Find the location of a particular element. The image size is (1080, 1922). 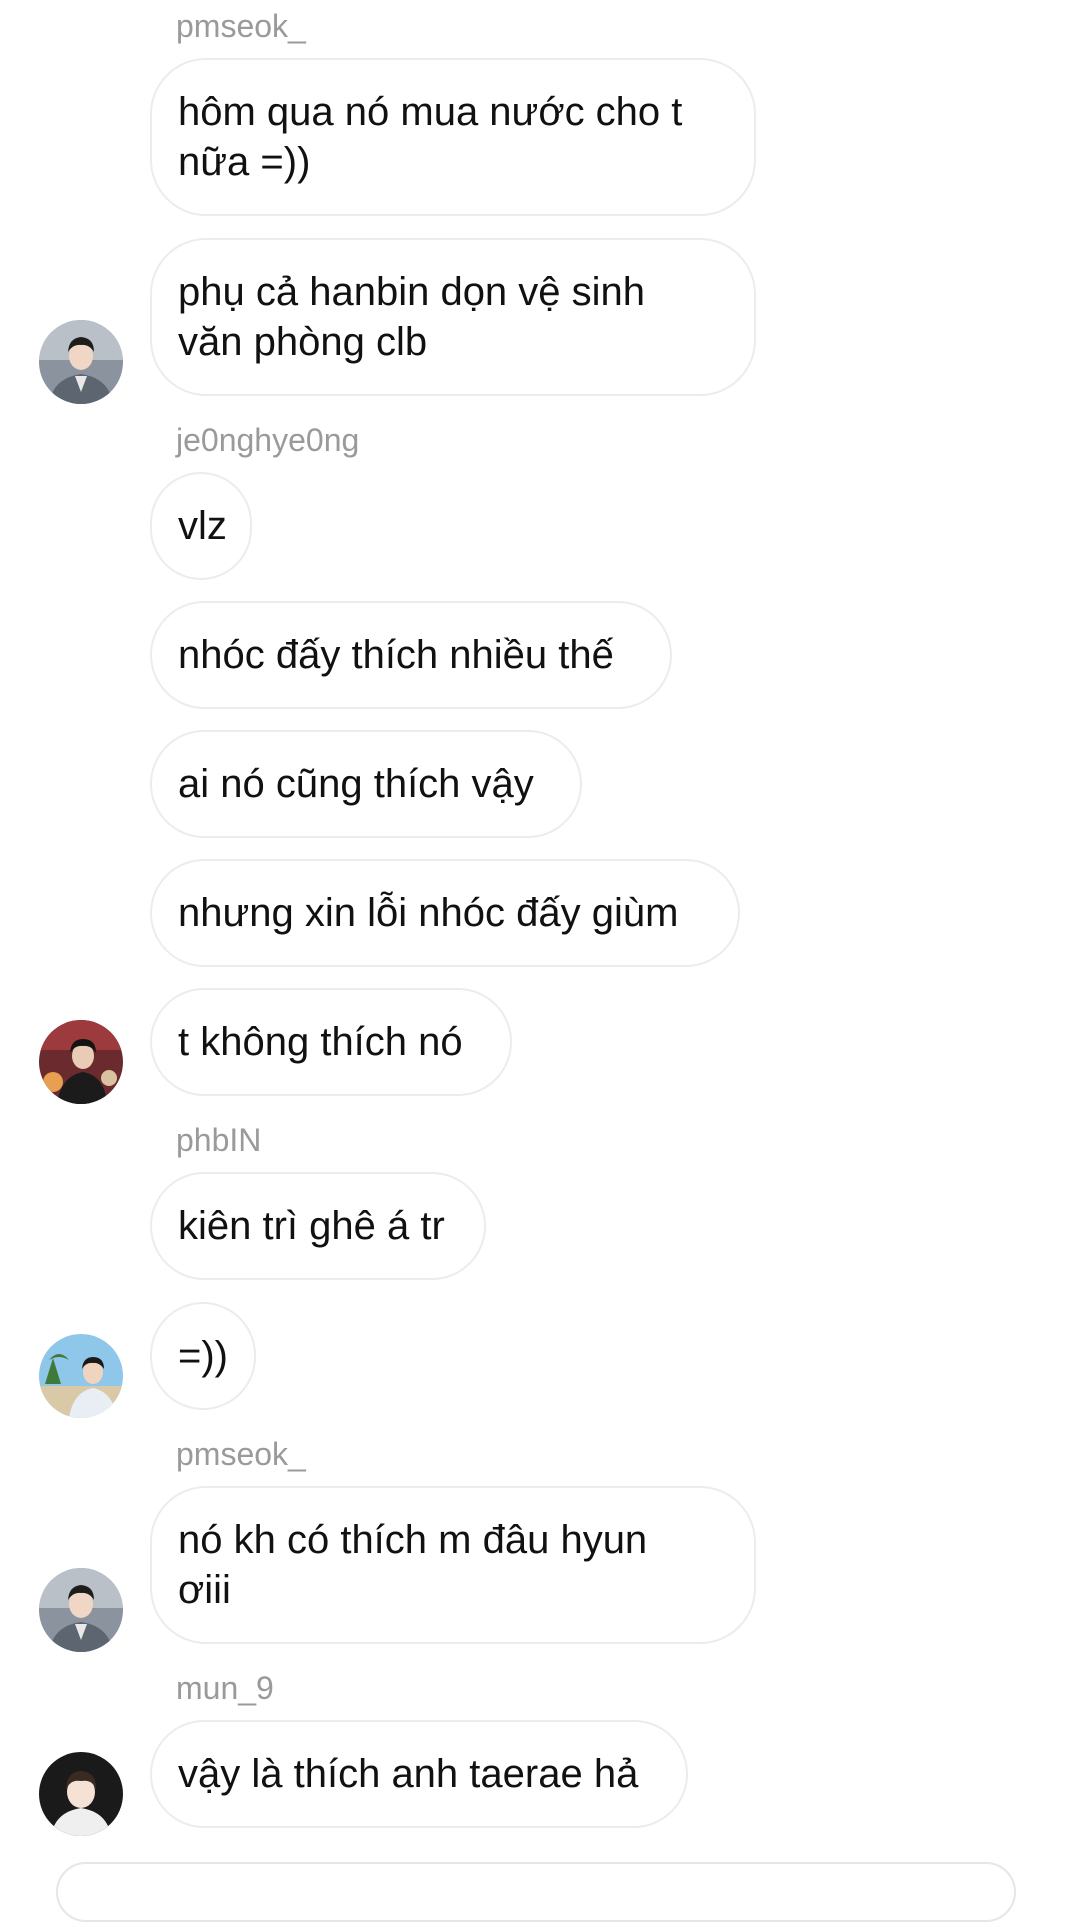

message-bubble: nó kh có thích m đâu hyun ơiii is located at coordinates (453, 1565).